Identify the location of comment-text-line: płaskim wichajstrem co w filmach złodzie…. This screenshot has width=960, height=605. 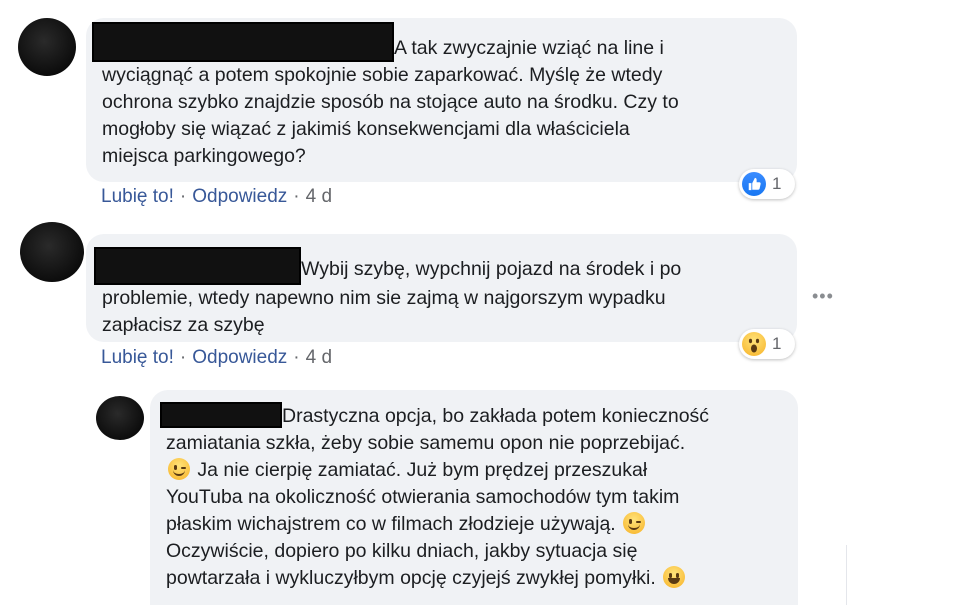
(391, 524).